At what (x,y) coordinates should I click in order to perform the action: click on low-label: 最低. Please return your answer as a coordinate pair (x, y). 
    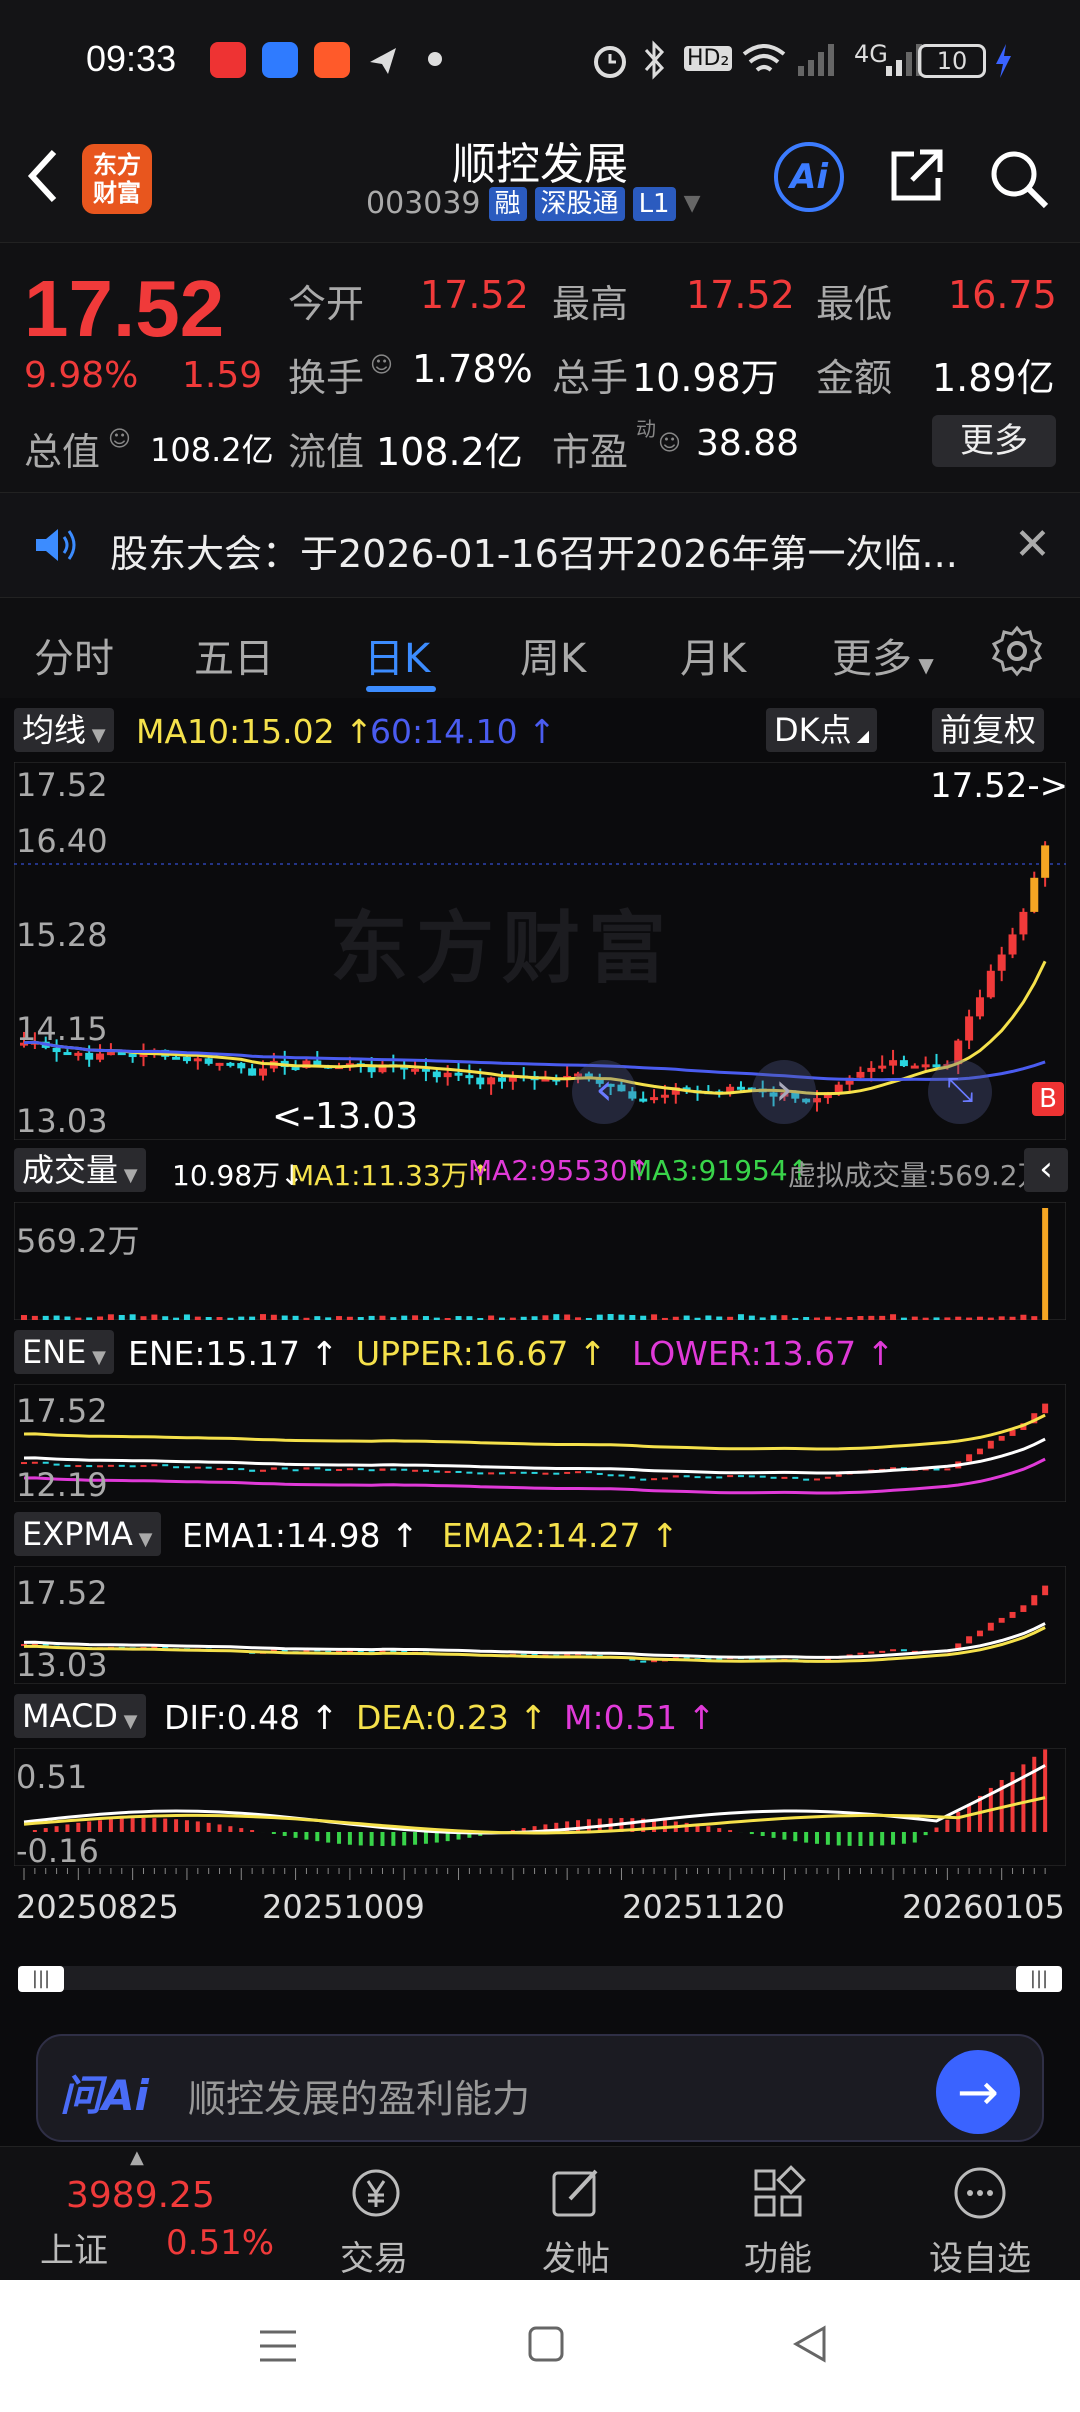
    Looking at the image, I should click on (854, 304).